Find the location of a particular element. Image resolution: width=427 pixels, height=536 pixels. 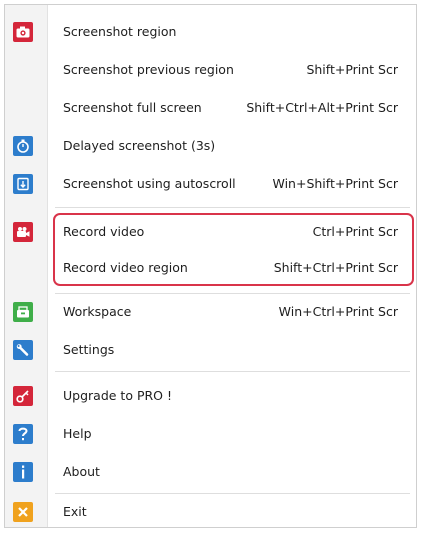

menu-item-upgrade-pro: Upgrade to PRO ! is located at coordinates (210, 396).